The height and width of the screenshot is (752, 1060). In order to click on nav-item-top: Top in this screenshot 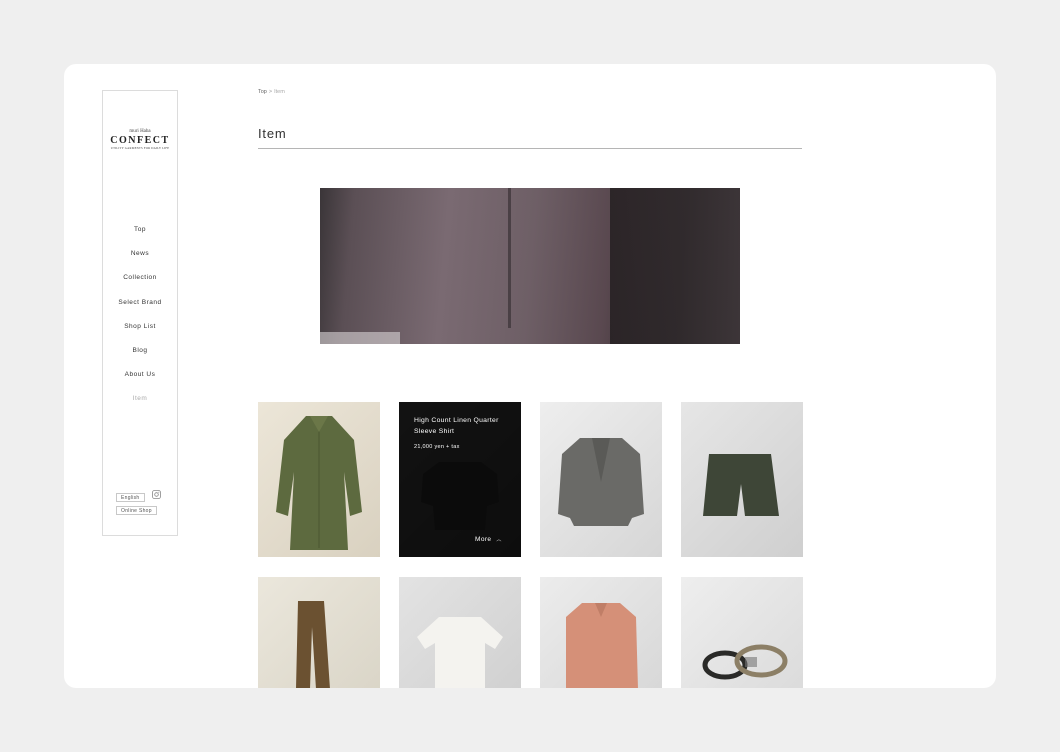, I will do `click(140, 237)`.